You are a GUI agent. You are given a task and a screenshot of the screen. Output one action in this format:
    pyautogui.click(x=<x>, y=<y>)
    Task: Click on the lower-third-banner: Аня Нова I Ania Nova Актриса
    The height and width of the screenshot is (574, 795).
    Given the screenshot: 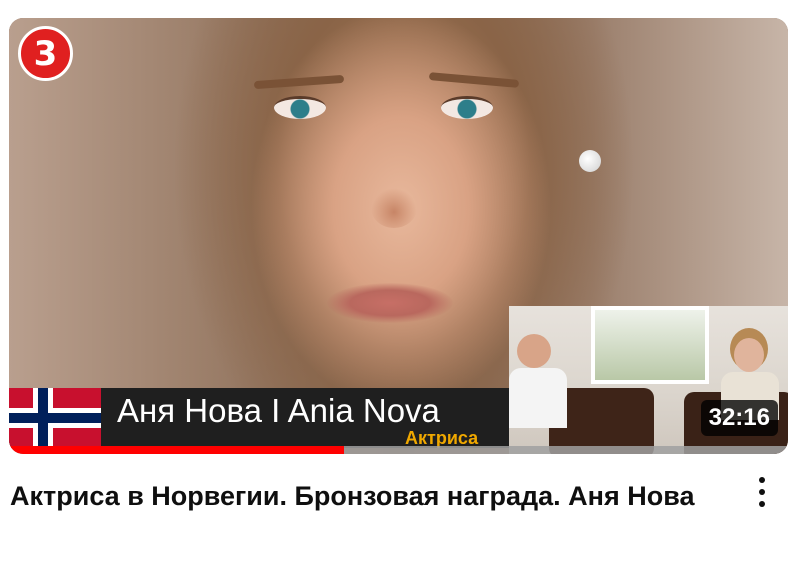 What is the action you would take?
    pyautogui.click(x=259, y=418)
    